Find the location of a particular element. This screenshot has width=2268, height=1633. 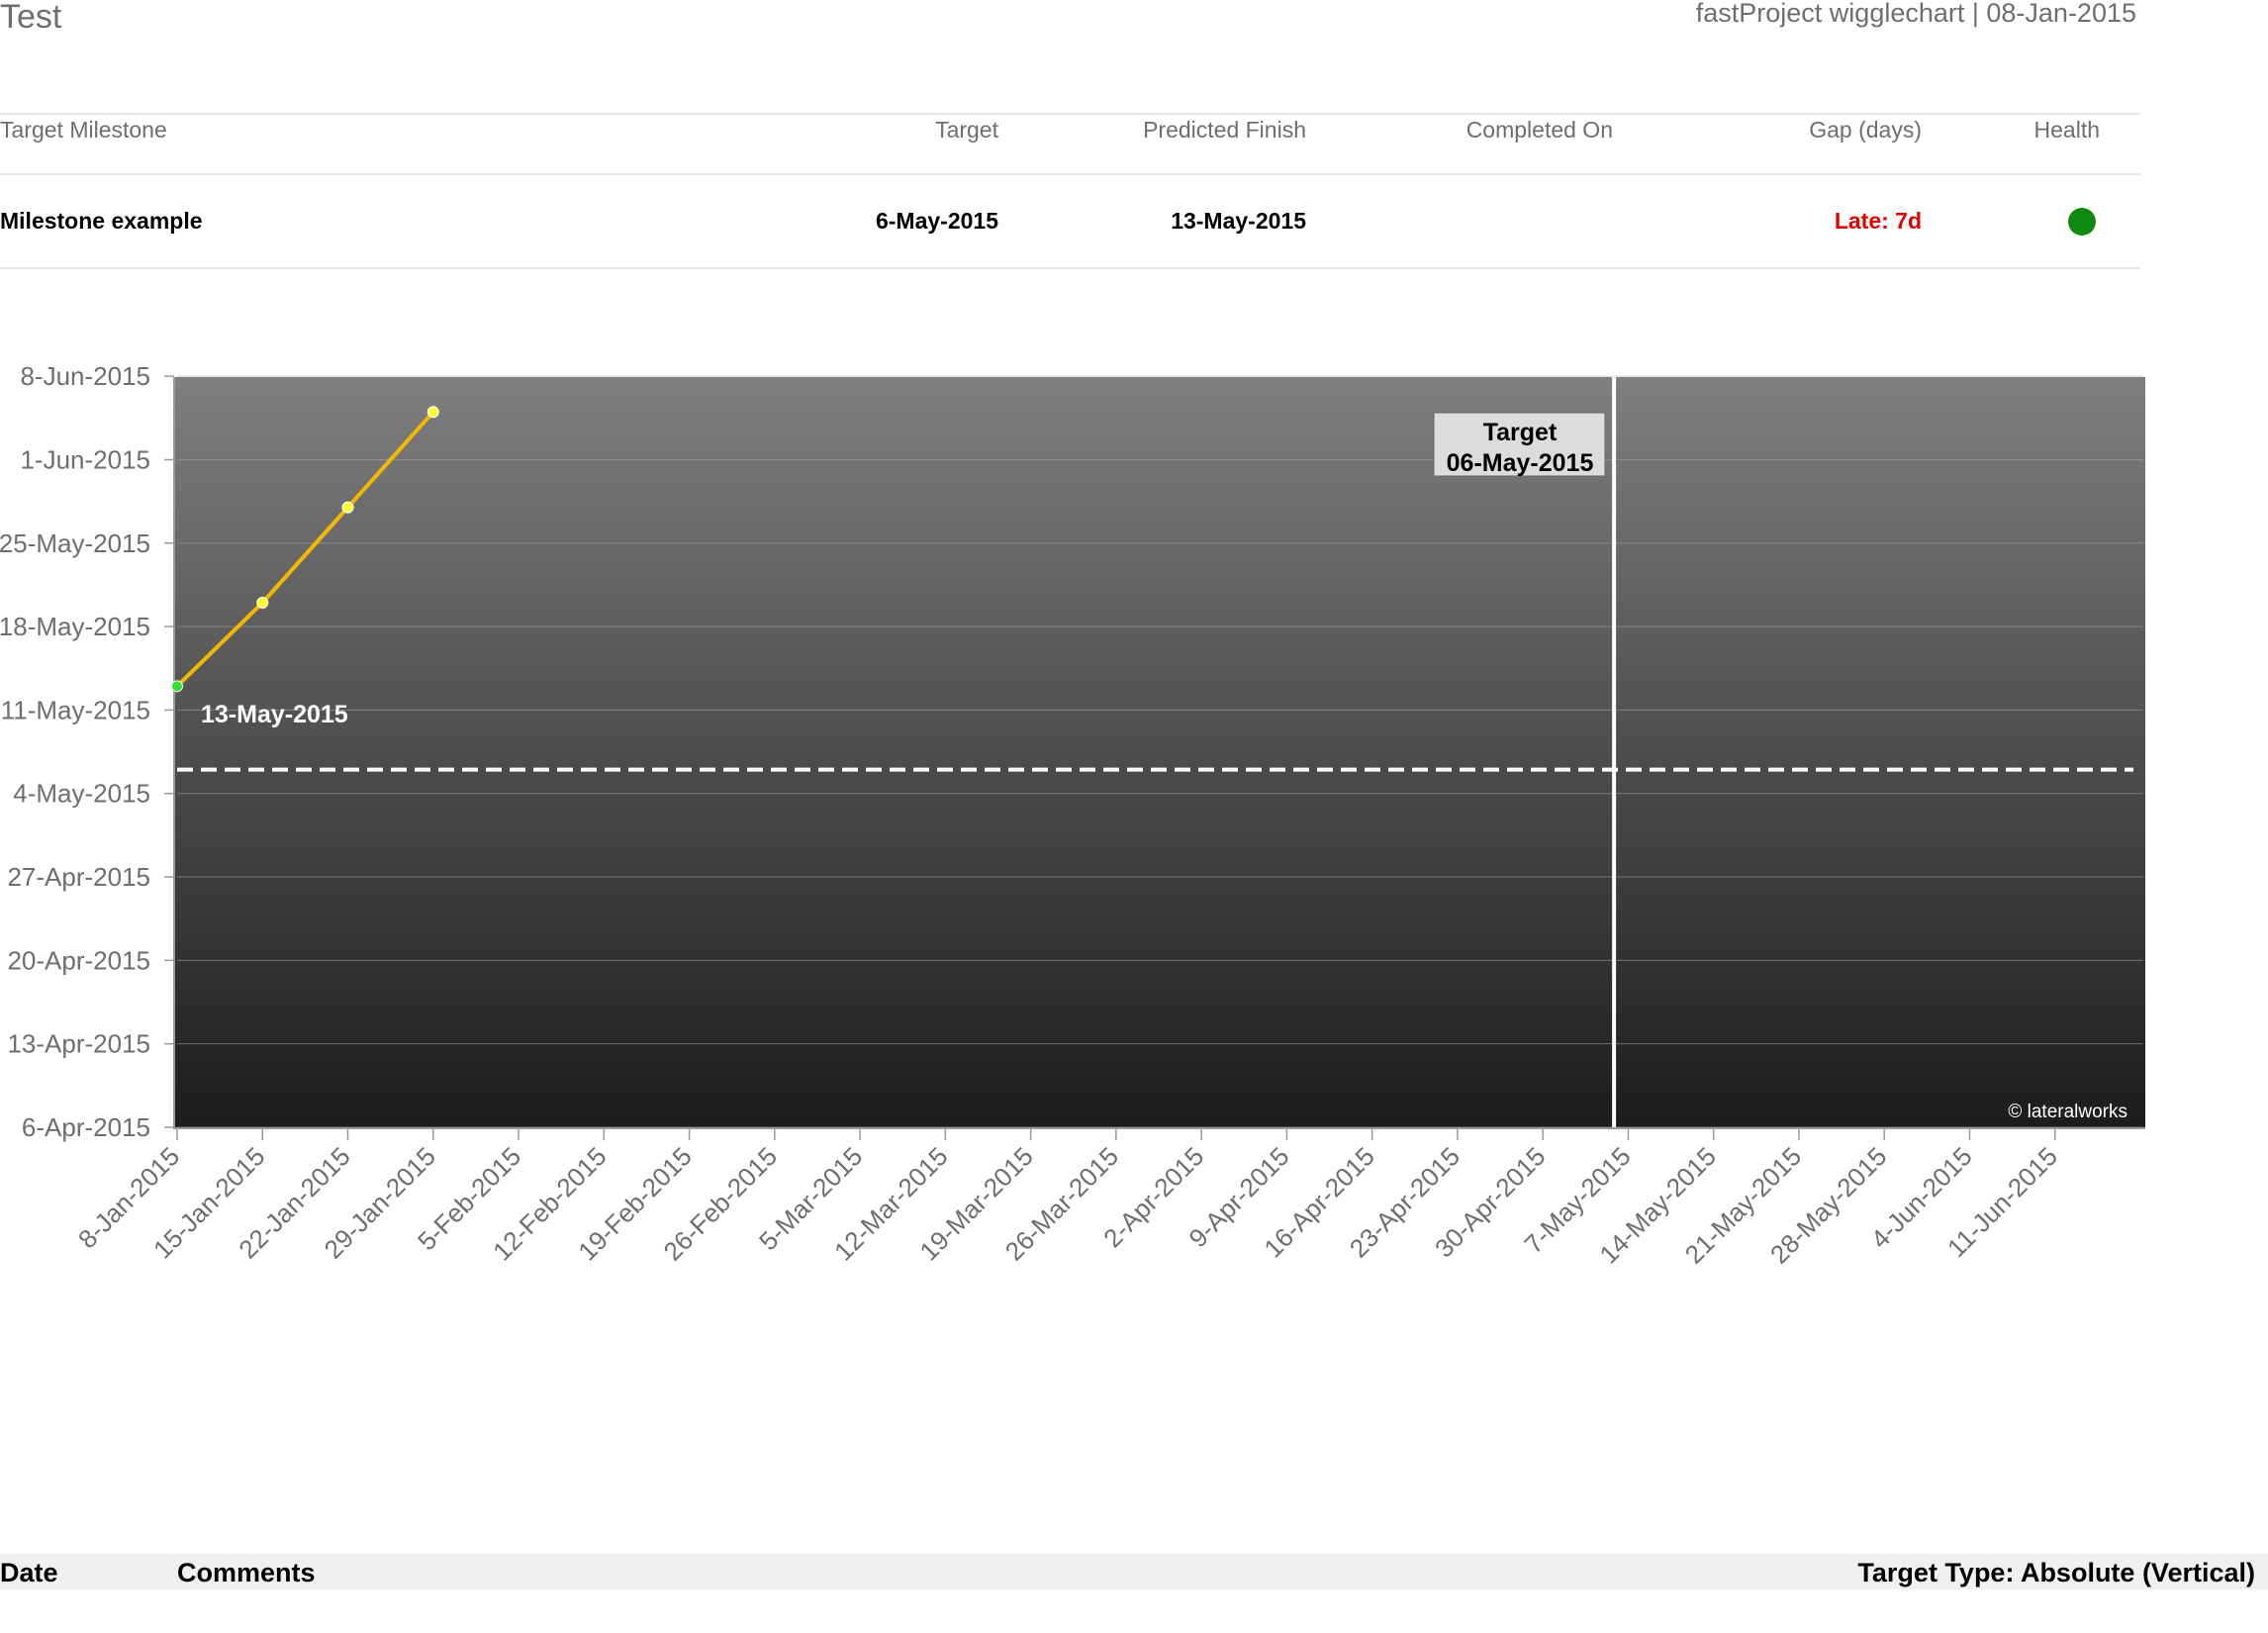

col-header-gap: Gap (days) is located at coordinates (1865, 130).